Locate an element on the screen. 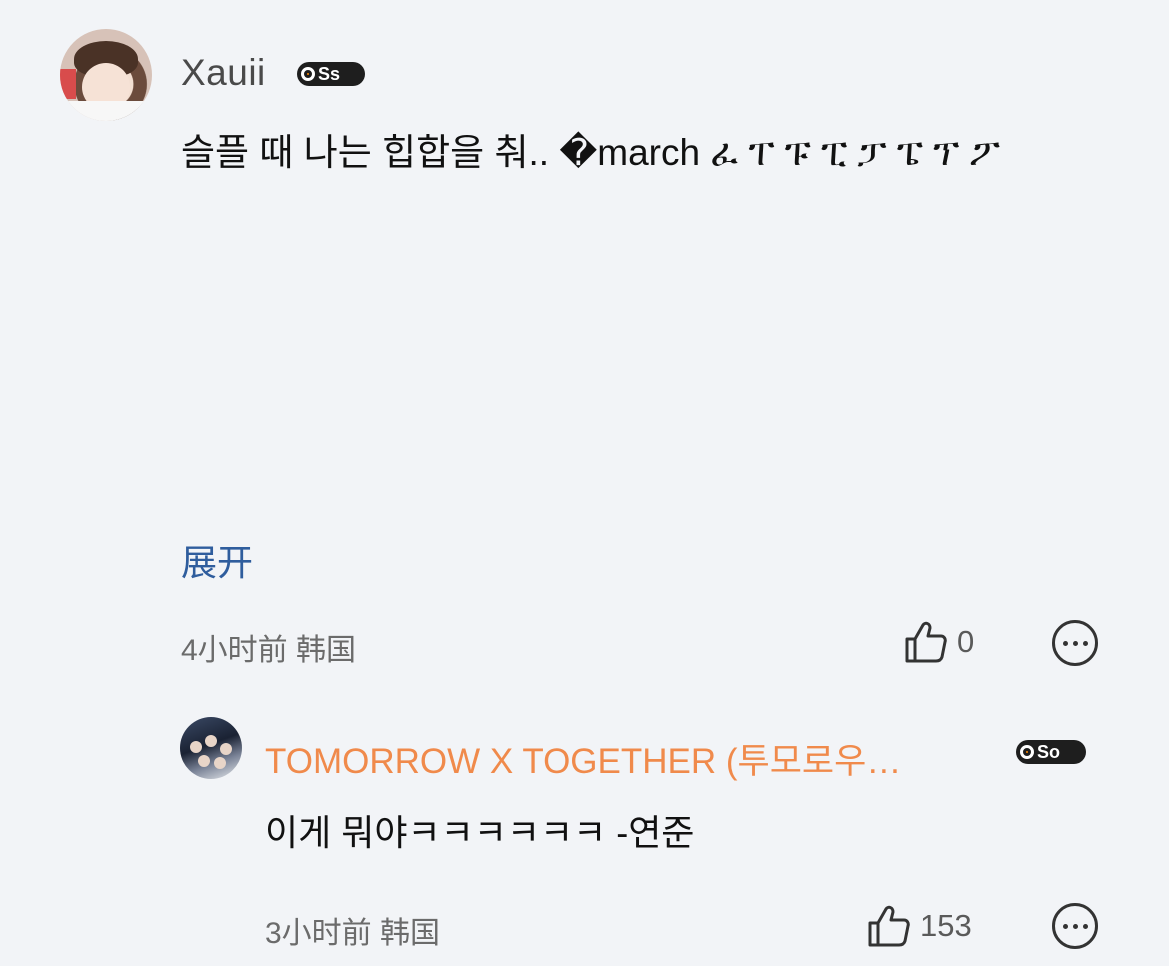 This screenshot has width=1169, height=966. comment-text-content: 슬플 때 나는 힙합을 춰.. �march ፈ ፐ ፑ ፒ ፓ ፔ ፕ ፖ is located at coordinates (590, 152).